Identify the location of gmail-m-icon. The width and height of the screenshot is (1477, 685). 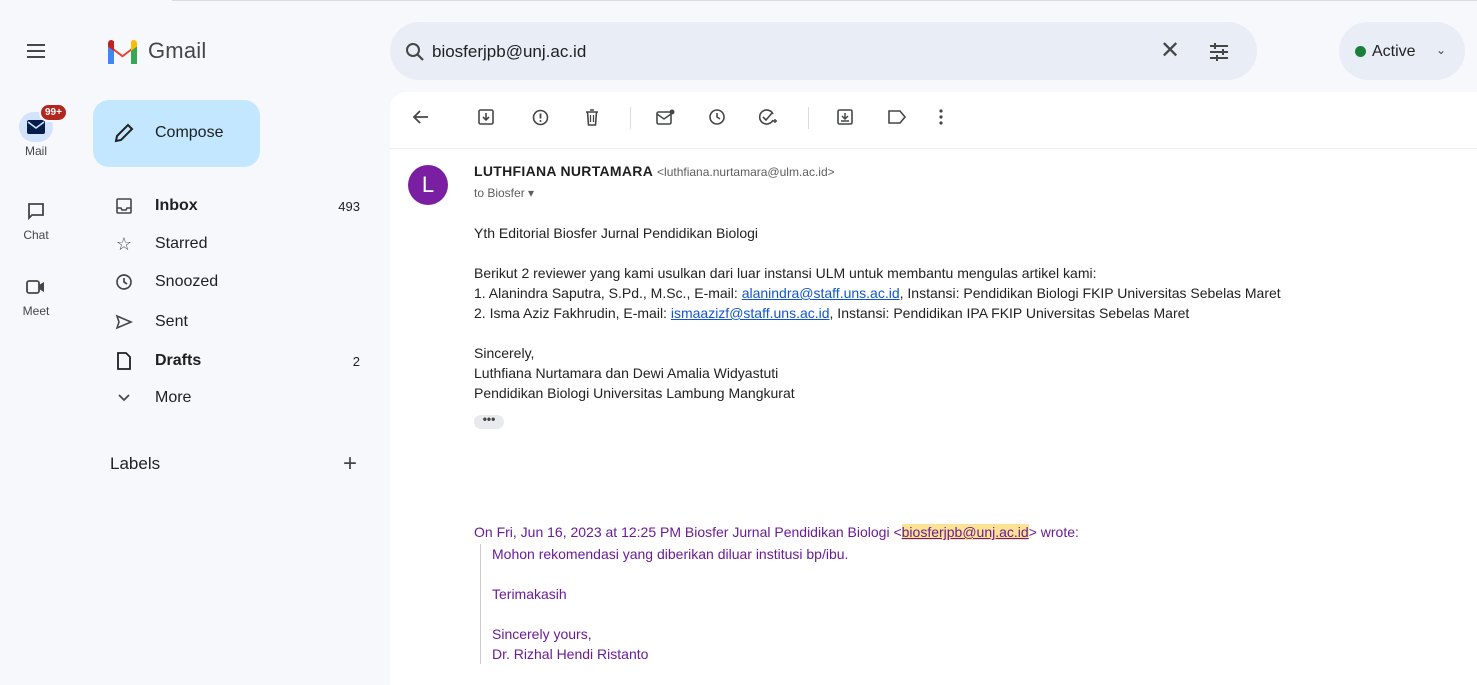
(122, 51).